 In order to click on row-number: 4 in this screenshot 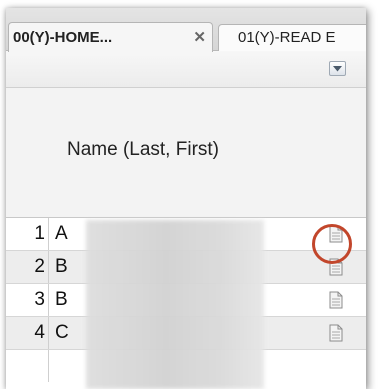, I will do `click(27, 333)`.